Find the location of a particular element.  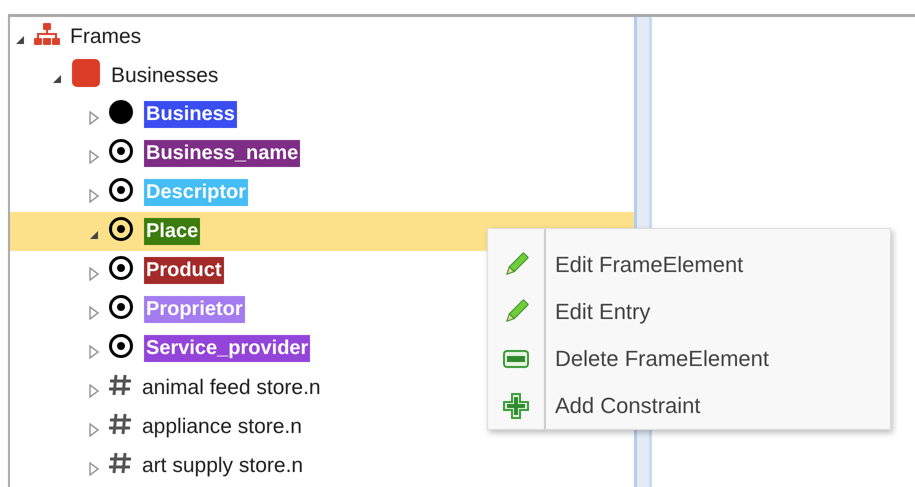

node-label: Frames is located at coordinates (106, 36).